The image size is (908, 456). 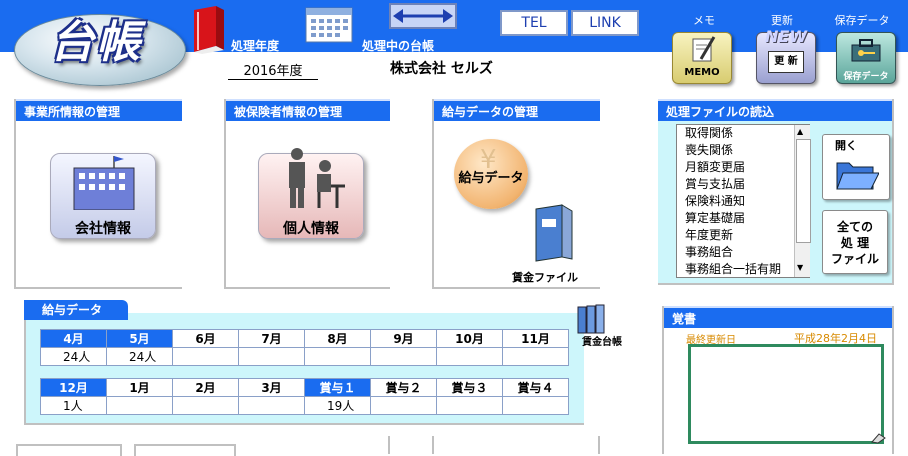 I want to click on salary-panel: 給与データの管理 ¥ 給与データ, so click(x=516, y=194).